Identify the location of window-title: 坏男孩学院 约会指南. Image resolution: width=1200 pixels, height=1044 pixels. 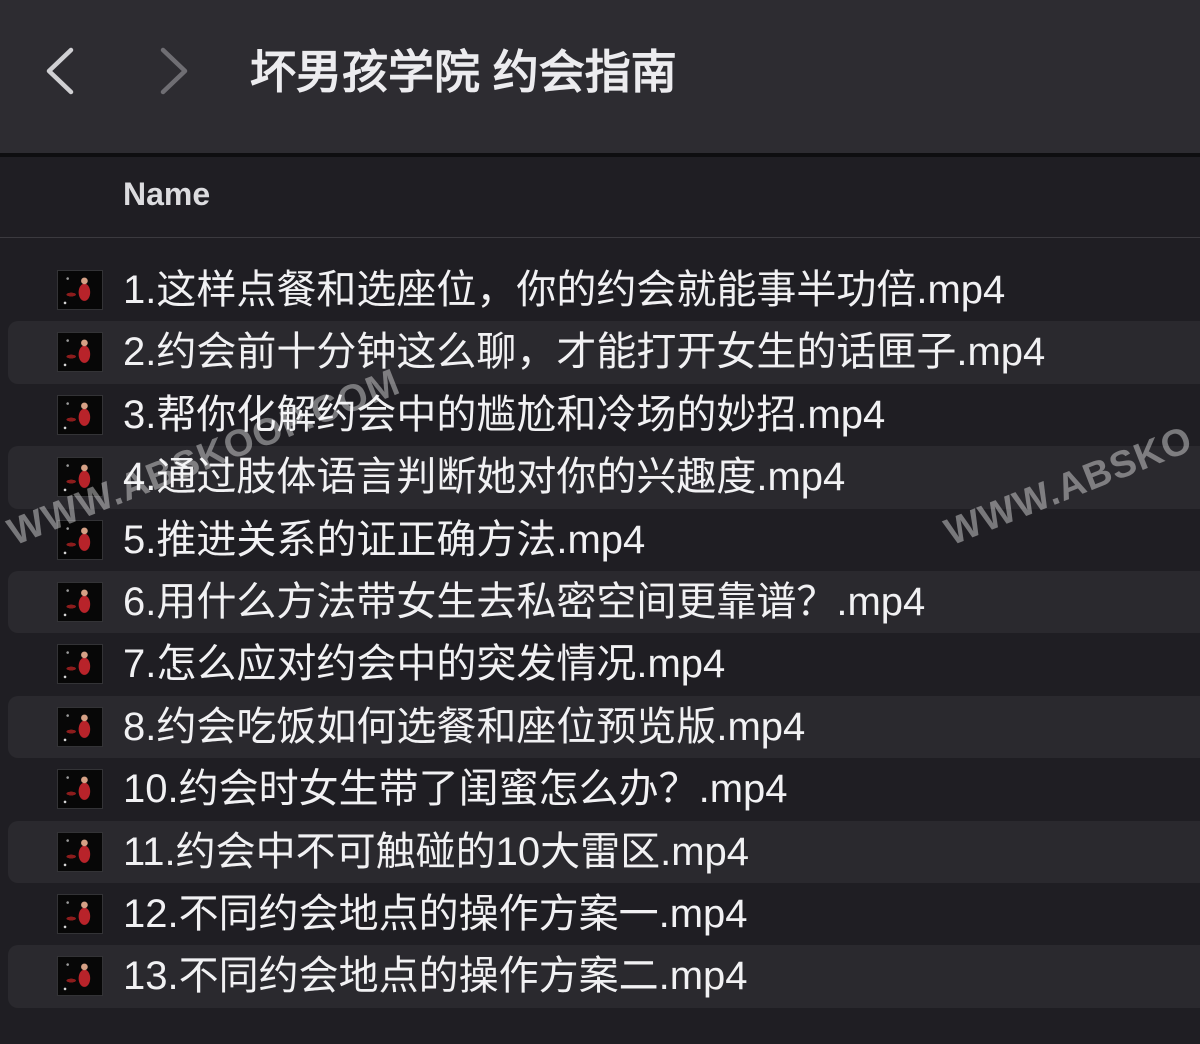
(463, 72).